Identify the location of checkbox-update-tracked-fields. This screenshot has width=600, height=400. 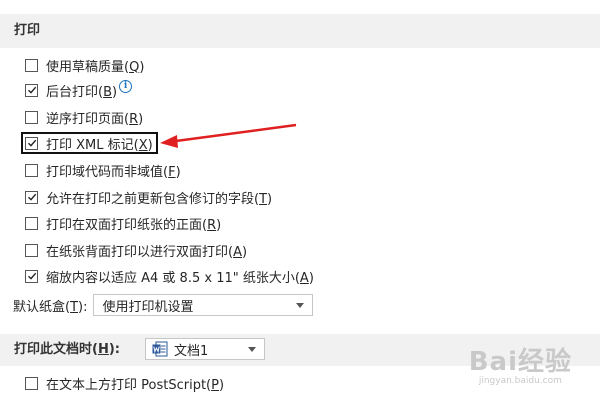
(31, 197).